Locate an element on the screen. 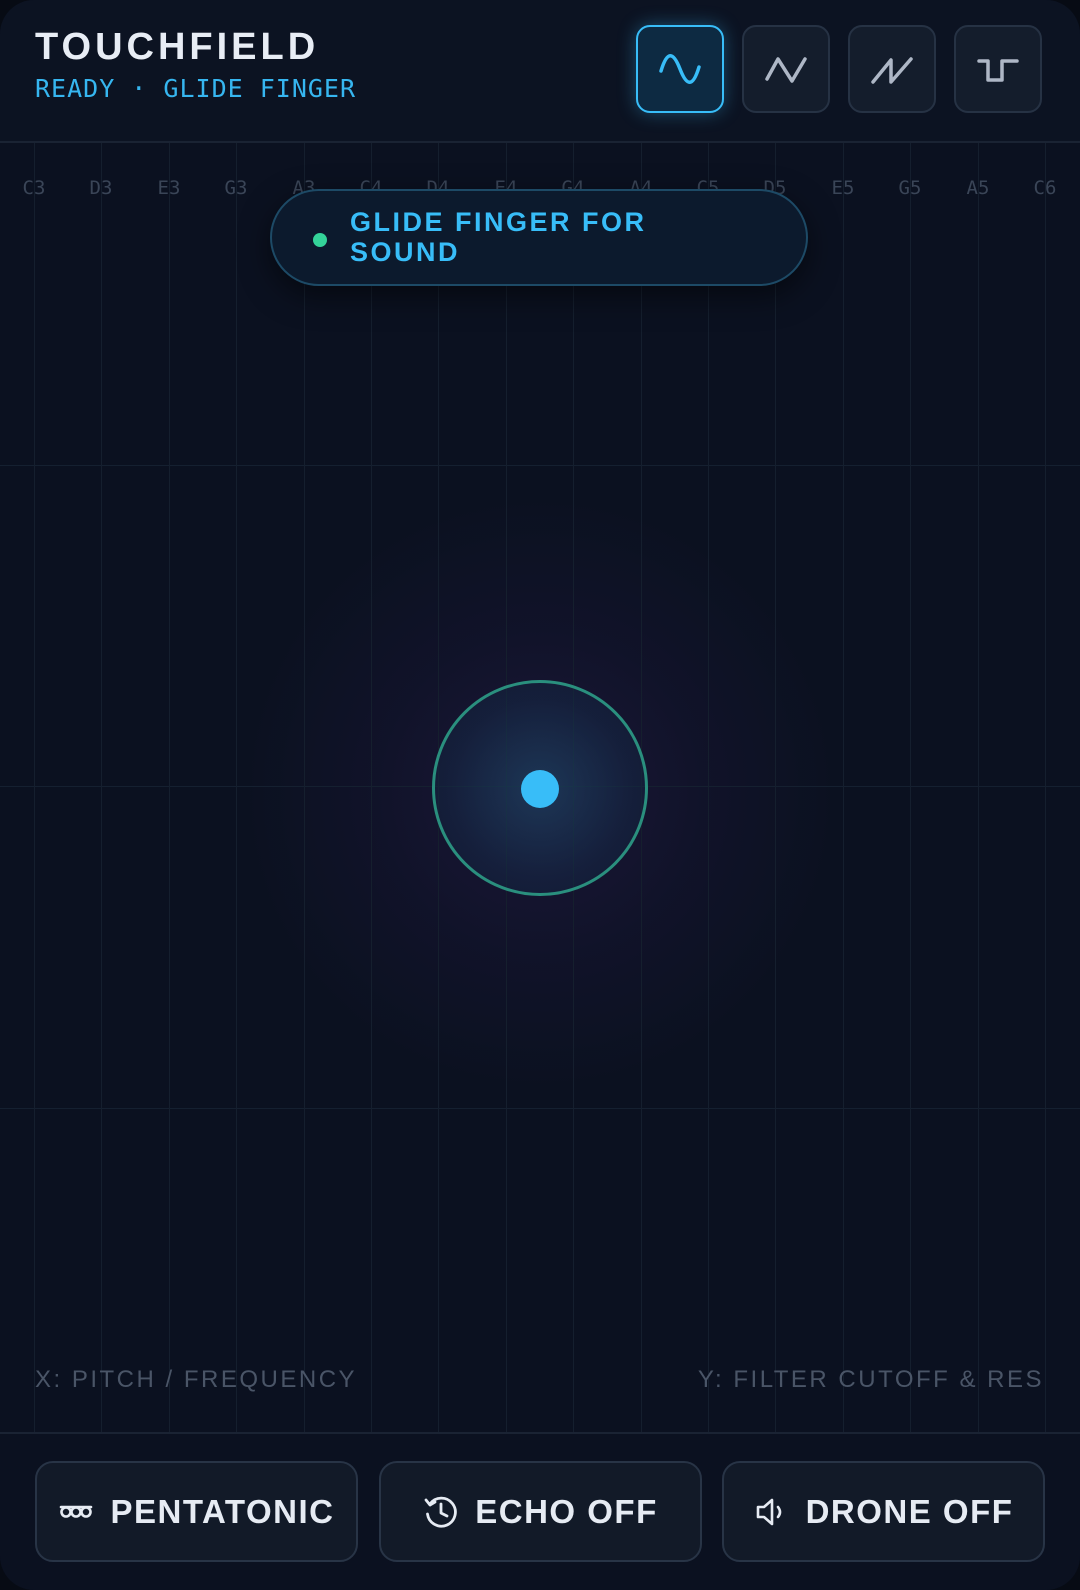 This screenshot has height=1590, width=1080. echo-history-icon is located at coordinates (440, 1511).